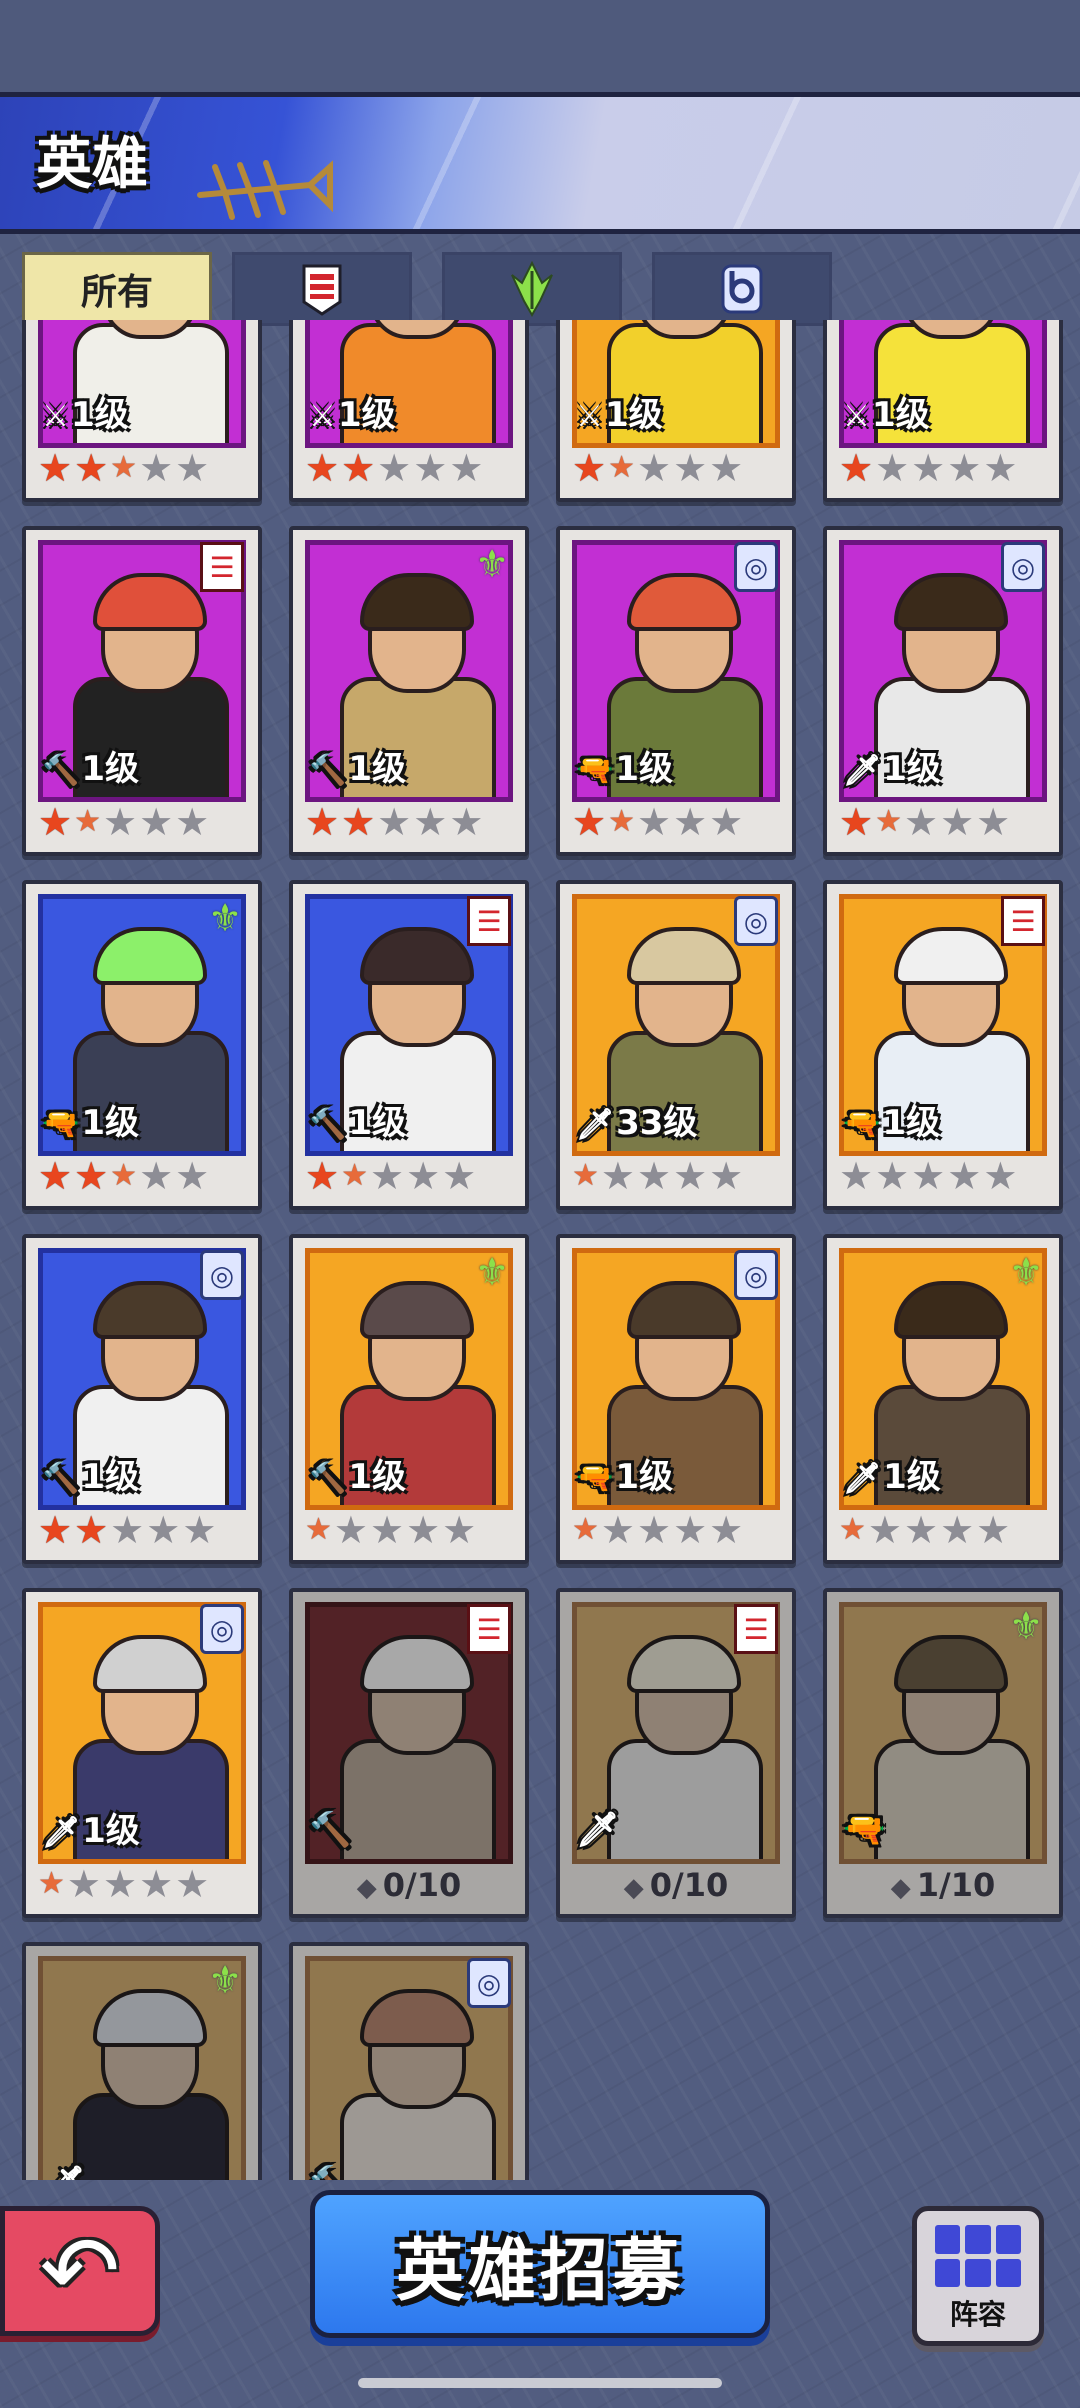  Describe the element at coordinates (943, 1753) in the screenshot. I see `hero-card: ⚜ 🔫 ◆ 1/10` at that location.